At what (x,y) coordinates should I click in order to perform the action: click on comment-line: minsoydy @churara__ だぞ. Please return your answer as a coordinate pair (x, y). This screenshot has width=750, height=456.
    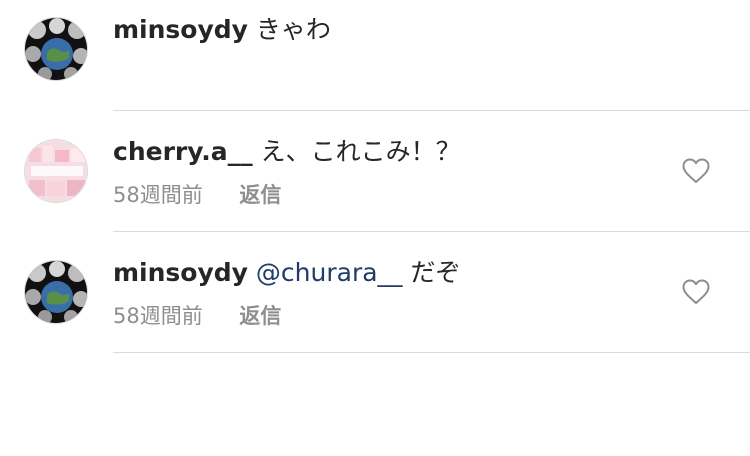
    Looking at the image, I should click on (287, 273).